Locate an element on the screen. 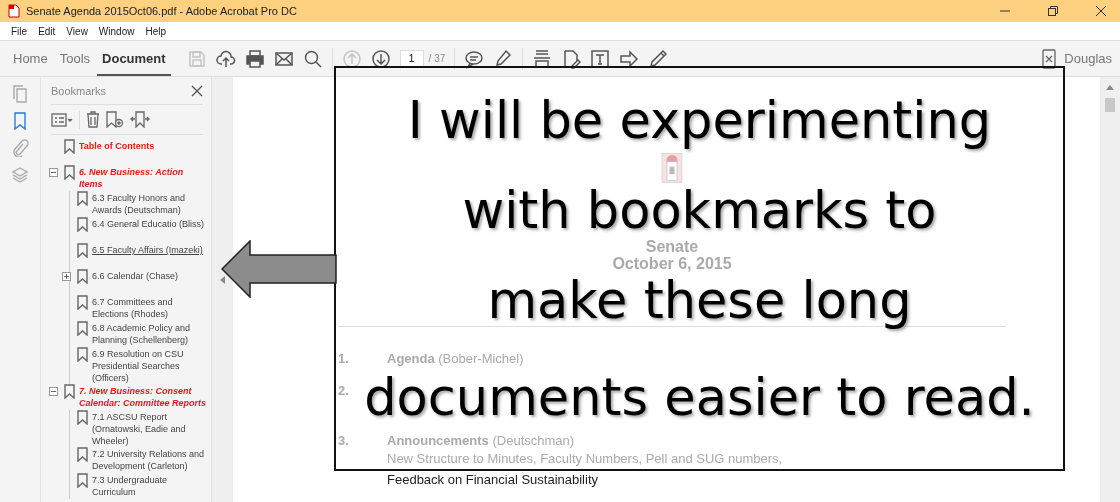  callout-text: I will be experimenting is located at coordinates (699, 121).